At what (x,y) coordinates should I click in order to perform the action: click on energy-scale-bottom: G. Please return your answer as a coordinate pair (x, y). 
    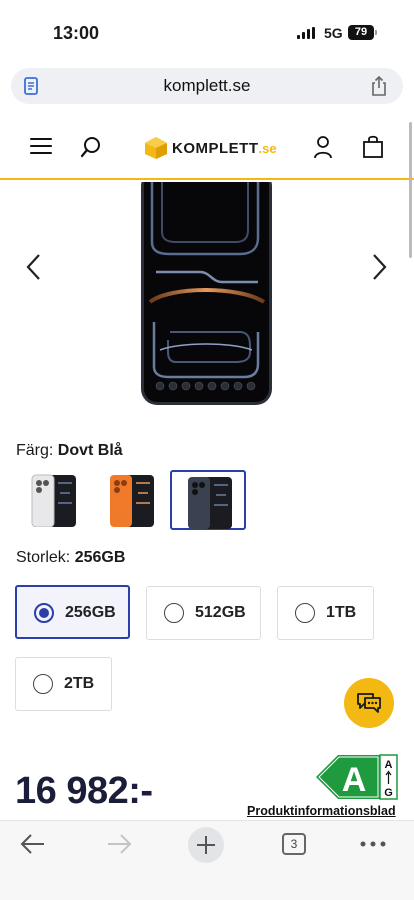
    Looking at the image, I should click on (388, 793).